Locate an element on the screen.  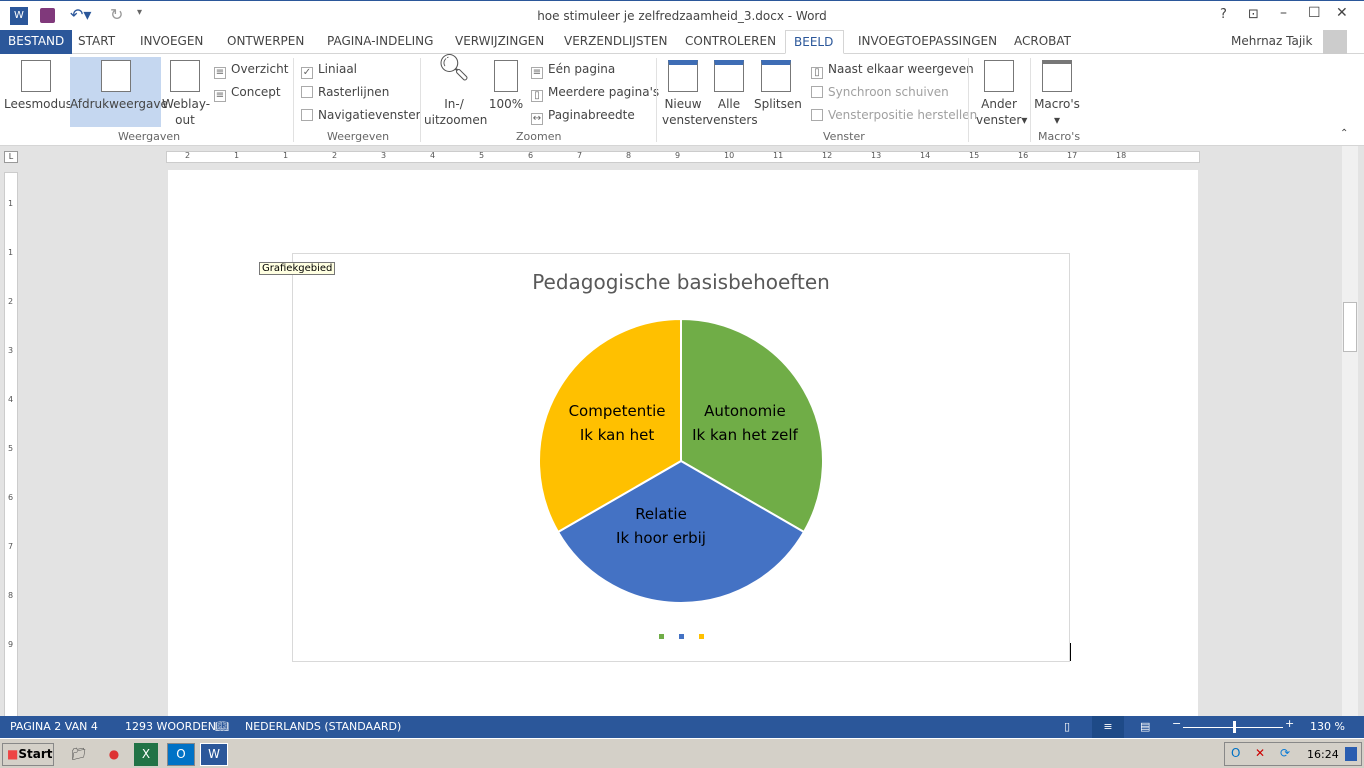
ruler-tick-label: 17 is located at coordinates (1072, 155).